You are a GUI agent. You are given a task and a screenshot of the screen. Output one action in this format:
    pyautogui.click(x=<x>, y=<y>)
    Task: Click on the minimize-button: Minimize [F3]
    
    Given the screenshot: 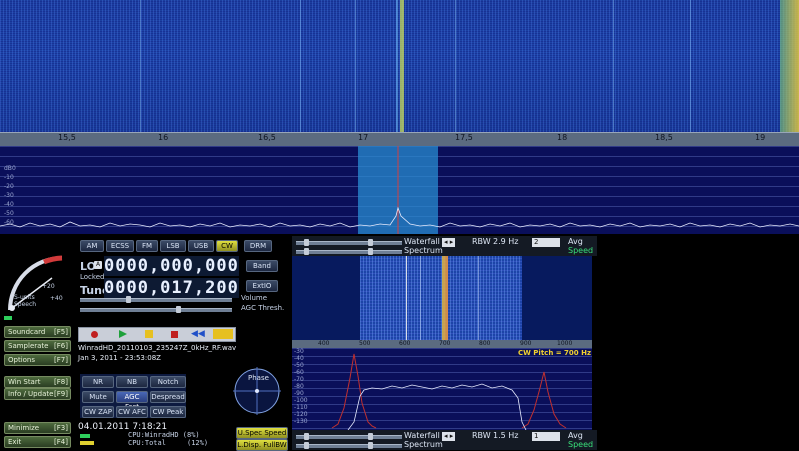 What is the action you would take?
    pyautogui.click(x=37, y=428)
    